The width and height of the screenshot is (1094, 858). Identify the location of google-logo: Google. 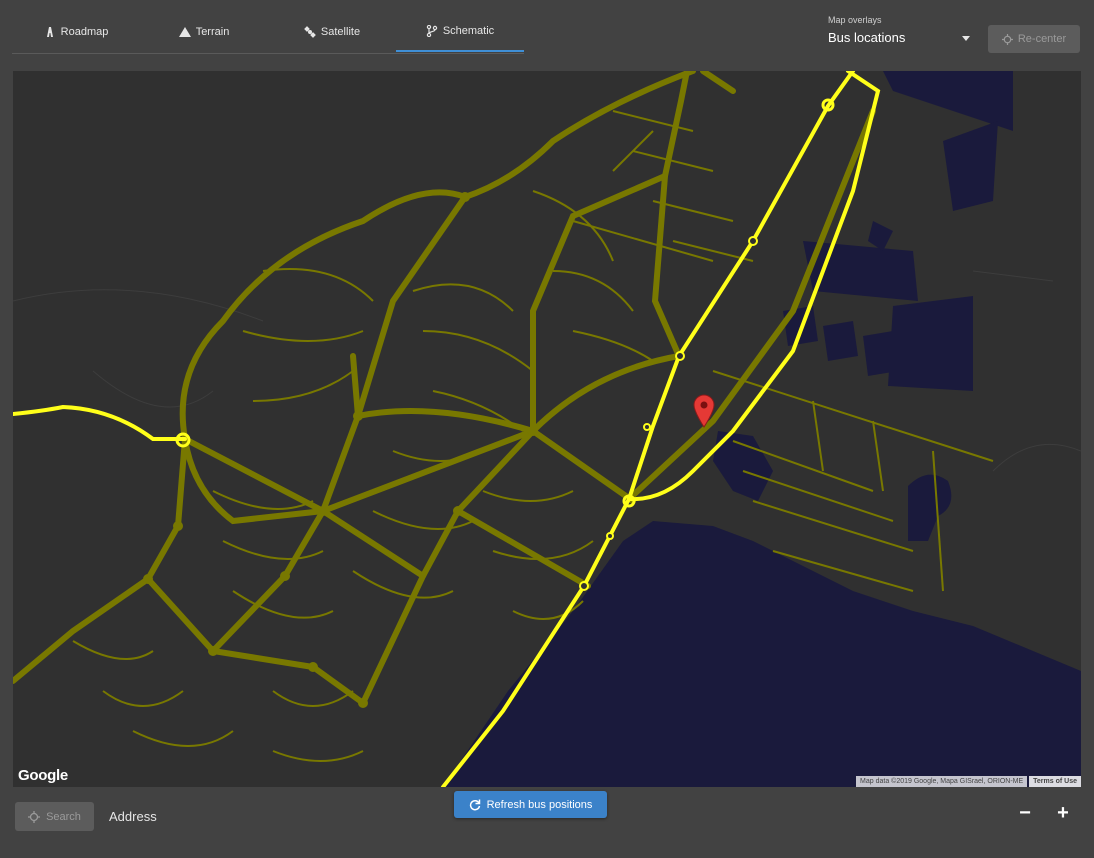
(43, 775).